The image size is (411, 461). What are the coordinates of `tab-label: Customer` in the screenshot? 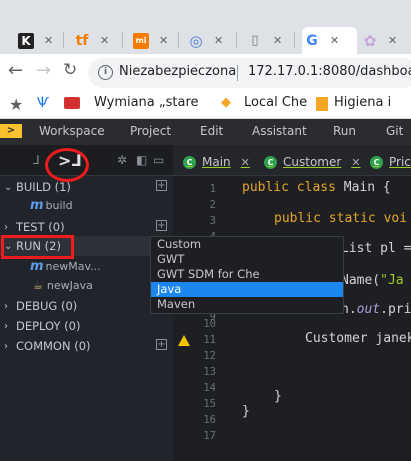 It's located at (312, 162).